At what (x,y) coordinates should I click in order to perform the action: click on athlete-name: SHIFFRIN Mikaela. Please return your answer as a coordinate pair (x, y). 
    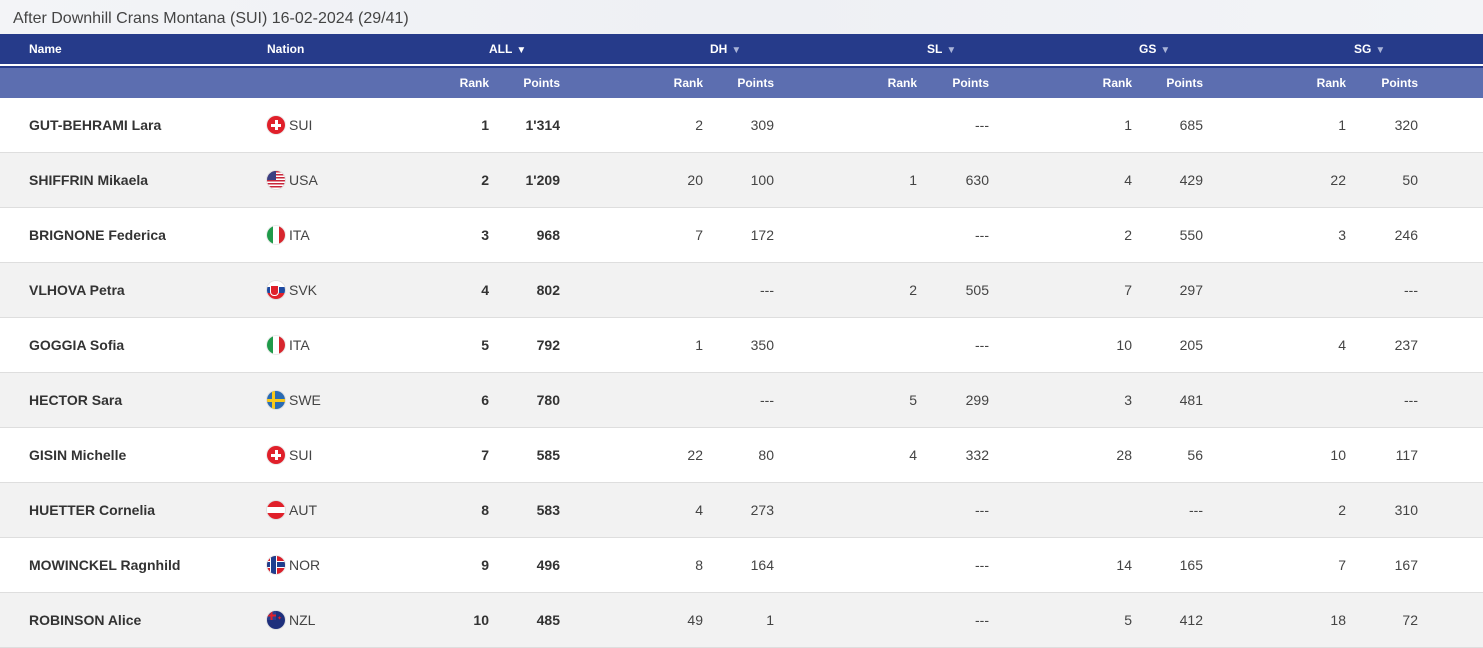
    Looking at the image, I should click on (88, 180).